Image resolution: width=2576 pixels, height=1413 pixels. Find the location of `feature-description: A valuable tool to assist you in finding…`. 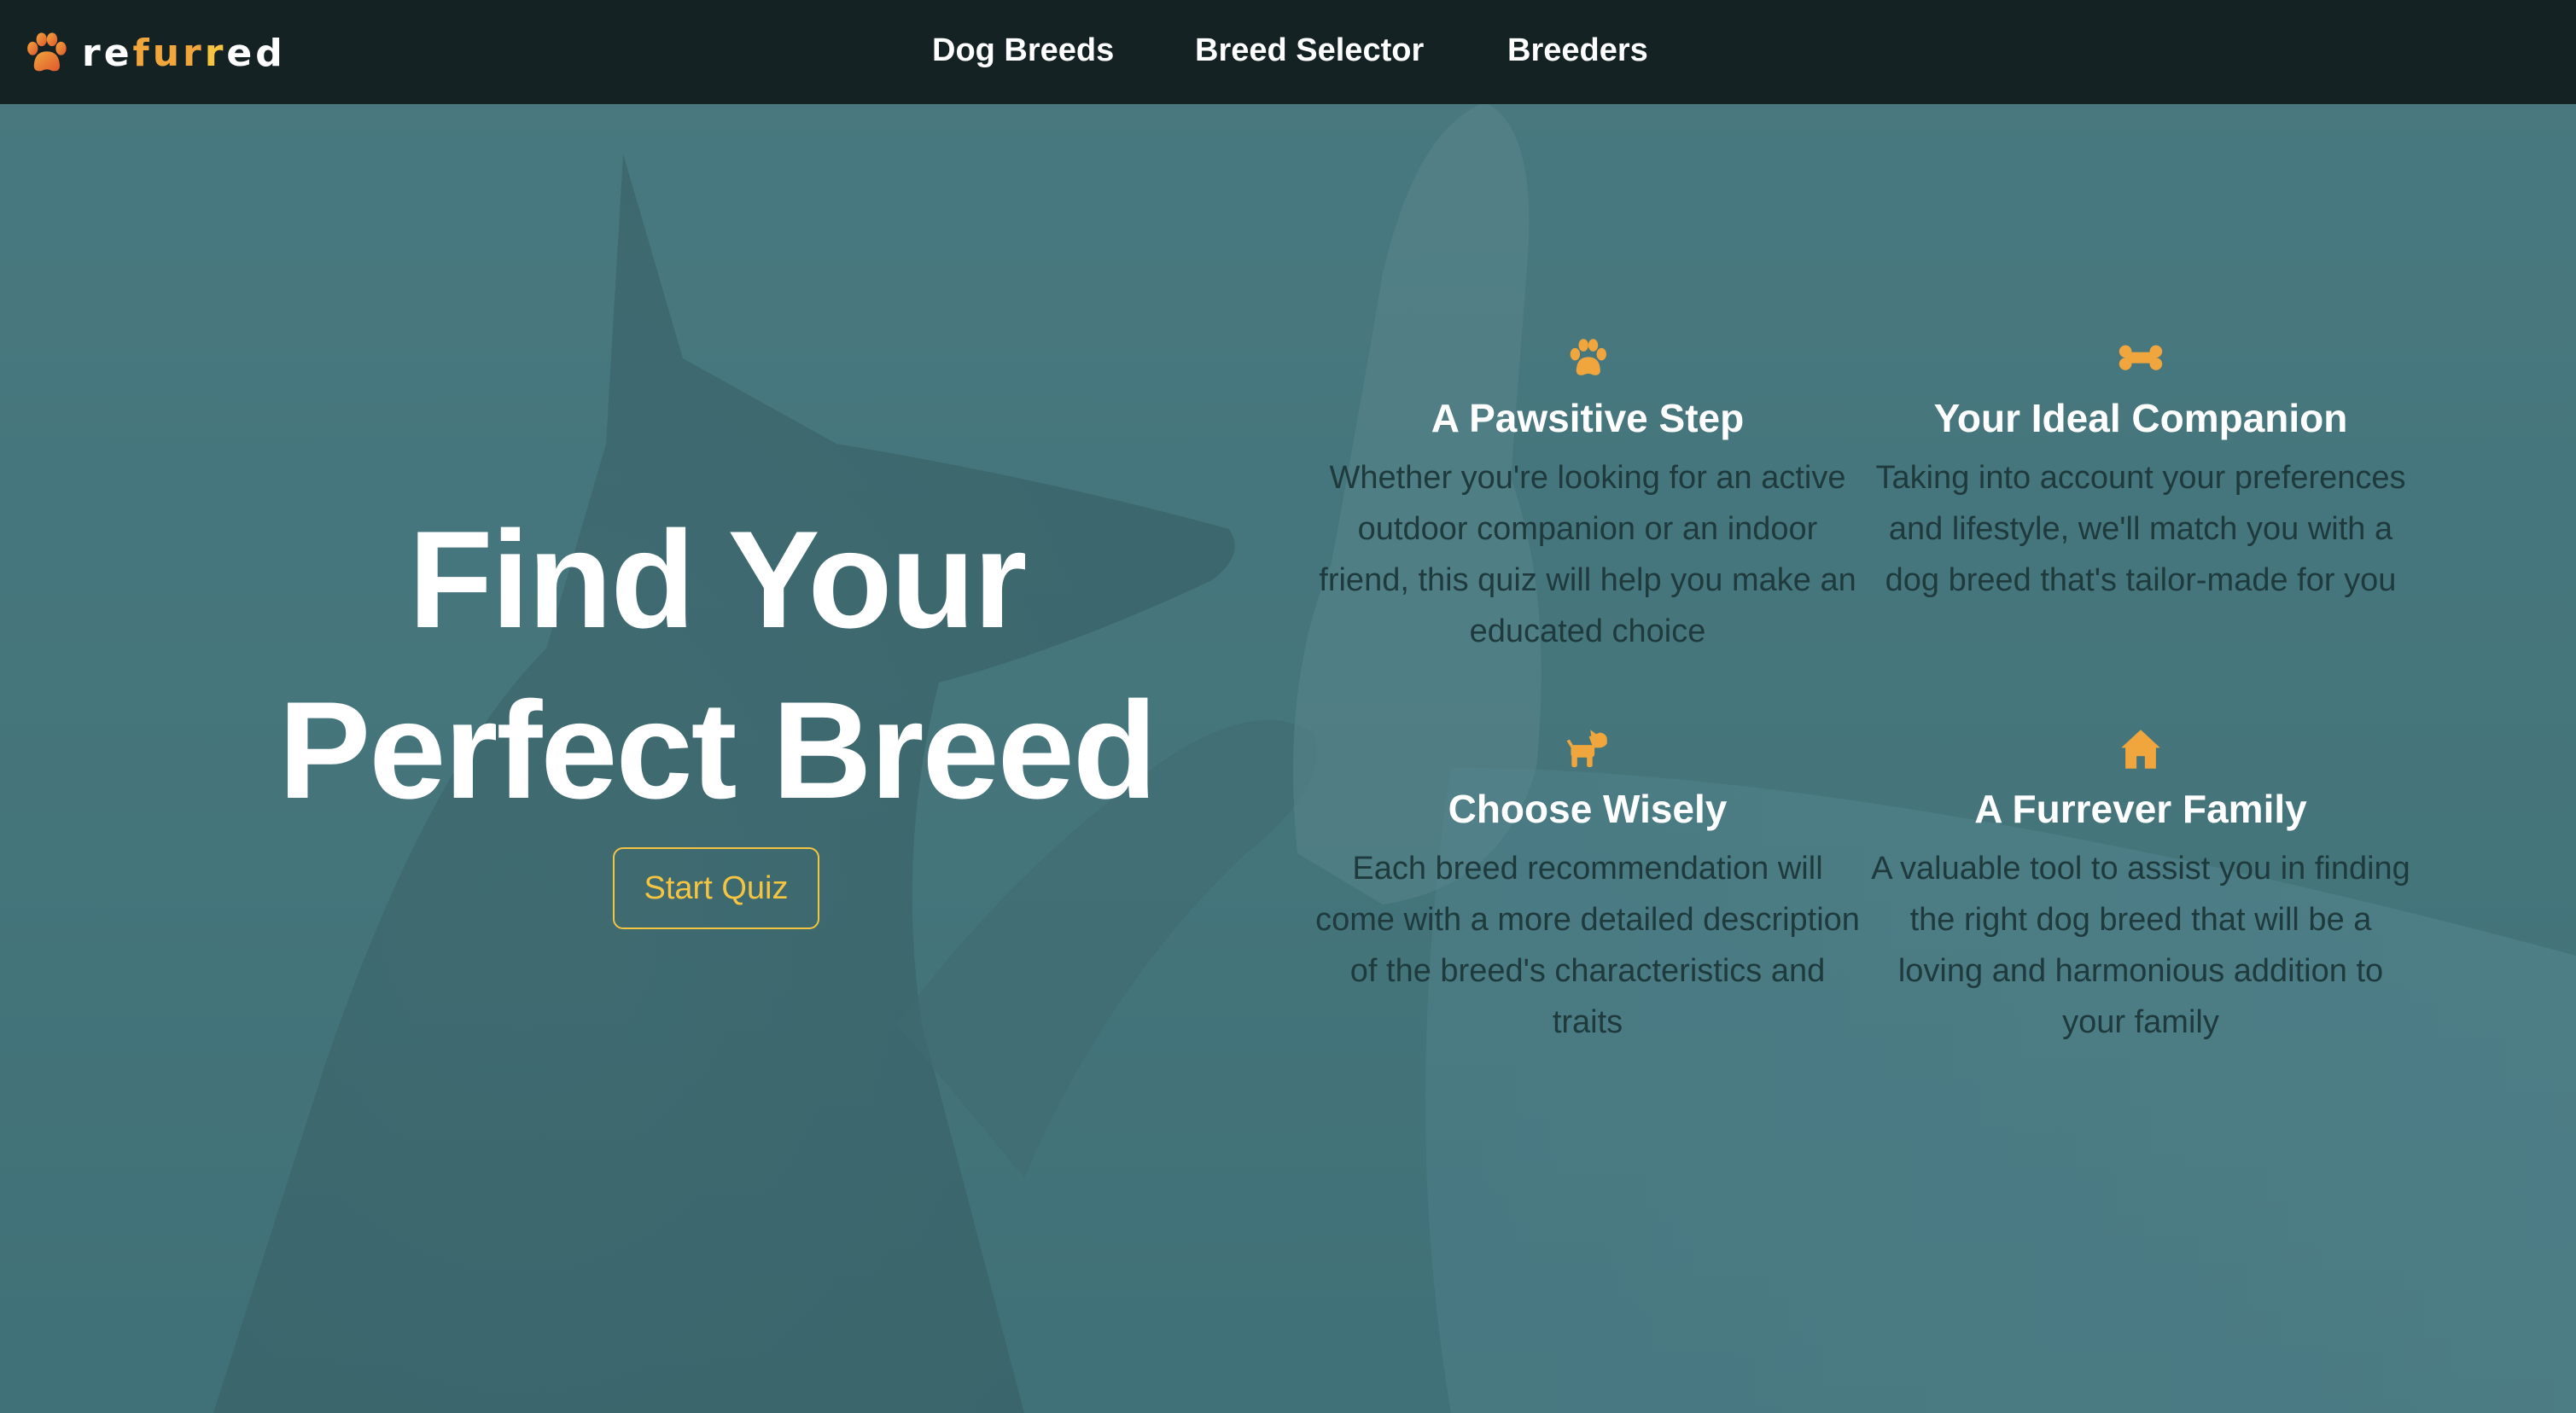

feature-description: A valuable tool to assist you in finding… is located at coordinates (2140, 945).